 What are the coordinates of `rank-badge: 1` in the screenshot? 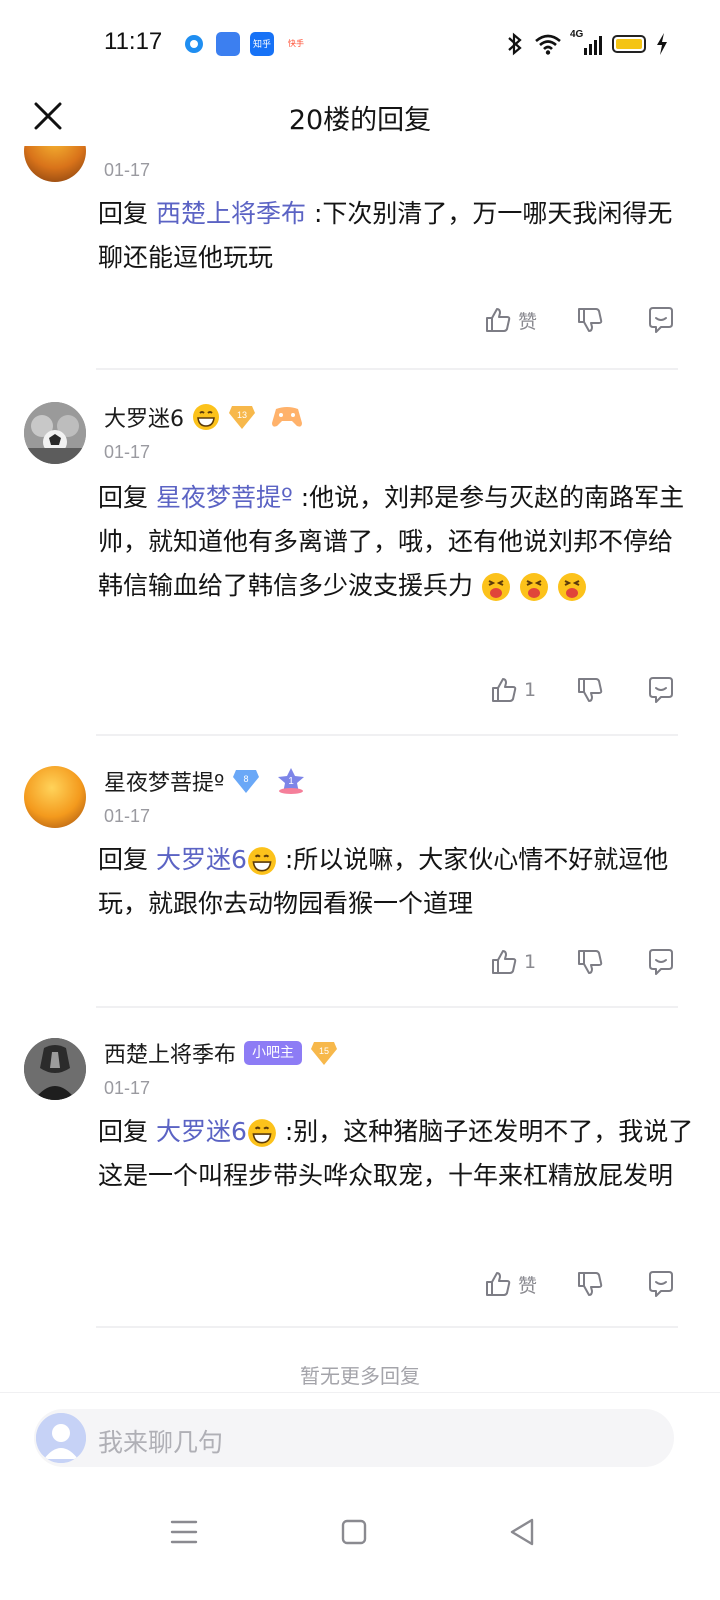 It's located at (291, 781).